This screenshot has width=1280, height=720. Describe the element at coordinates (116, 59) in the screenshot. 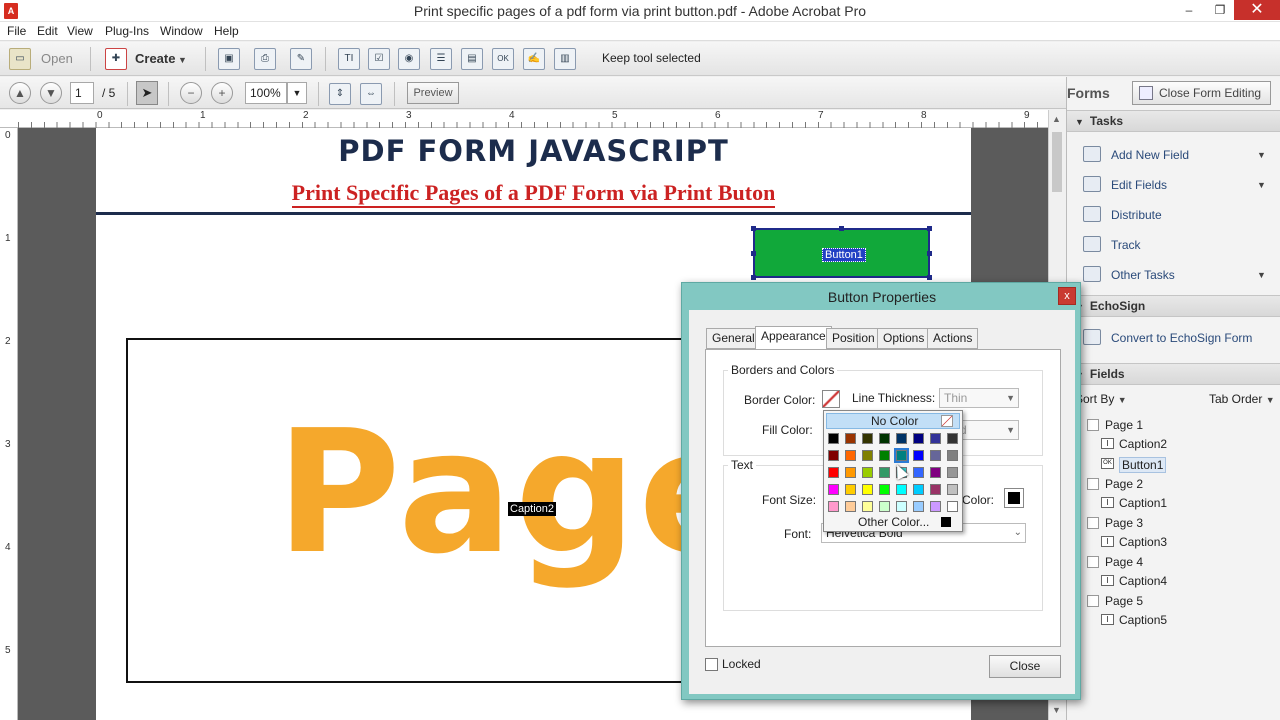

I see `create-pdf-icon: ✚` at that location.